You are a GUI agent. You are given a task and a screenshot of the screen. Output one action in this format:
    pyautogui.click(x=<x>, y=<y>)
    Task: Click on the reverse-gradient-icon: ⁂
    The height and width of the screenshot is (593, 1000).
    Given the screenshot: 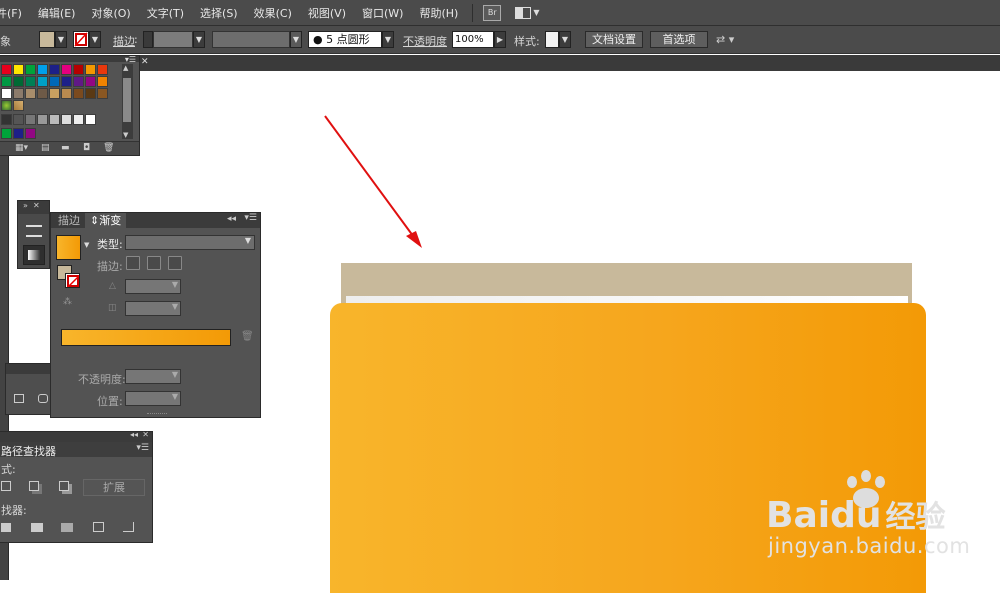 What is the action you would take?
    pyautogui.click(x=67, y=302)
    